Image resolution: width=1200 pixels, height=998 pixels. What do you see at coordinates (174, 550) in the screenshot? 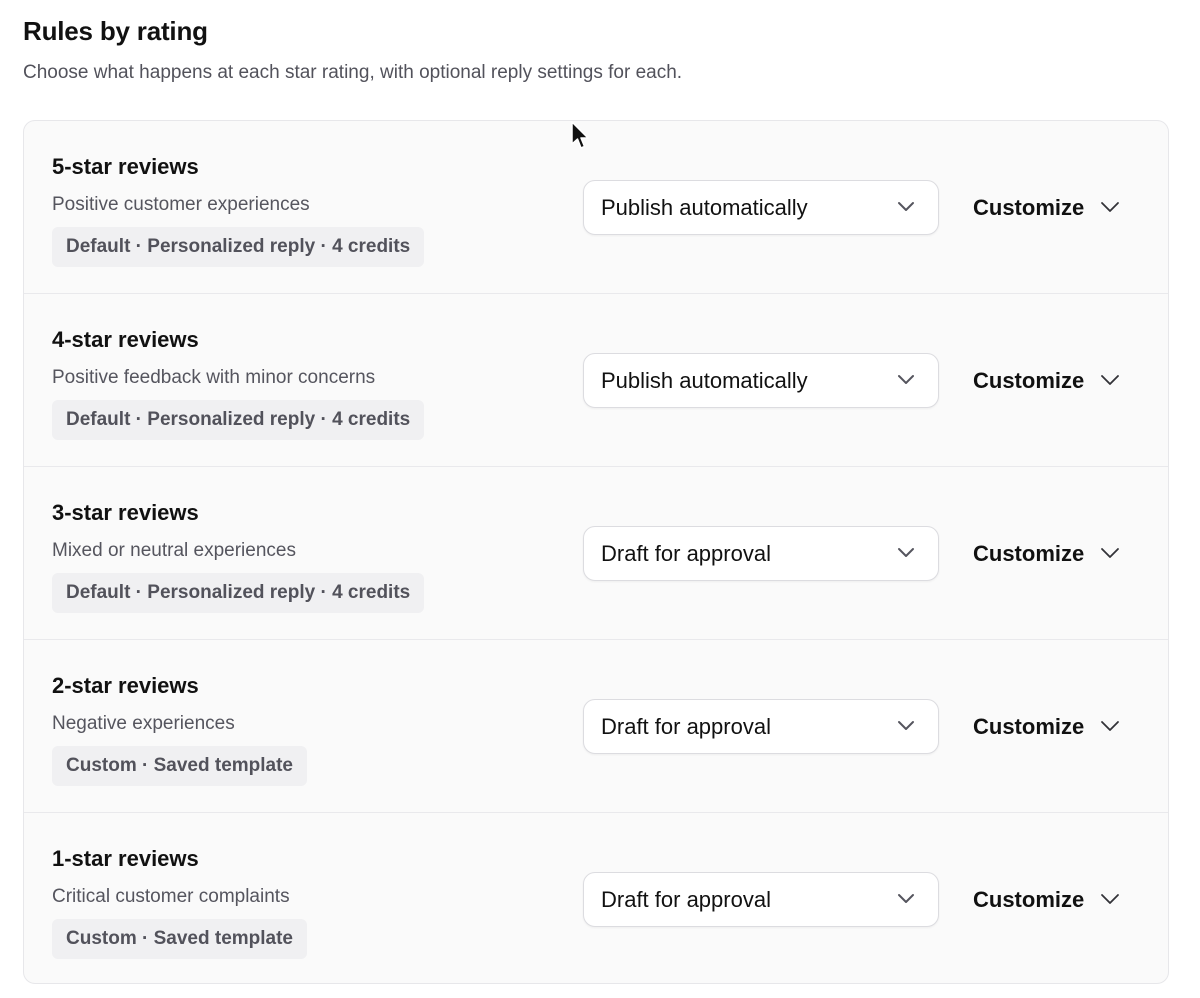
I see `rule-description: Mixed or neutral experiences` at bounding box center [174, 550].